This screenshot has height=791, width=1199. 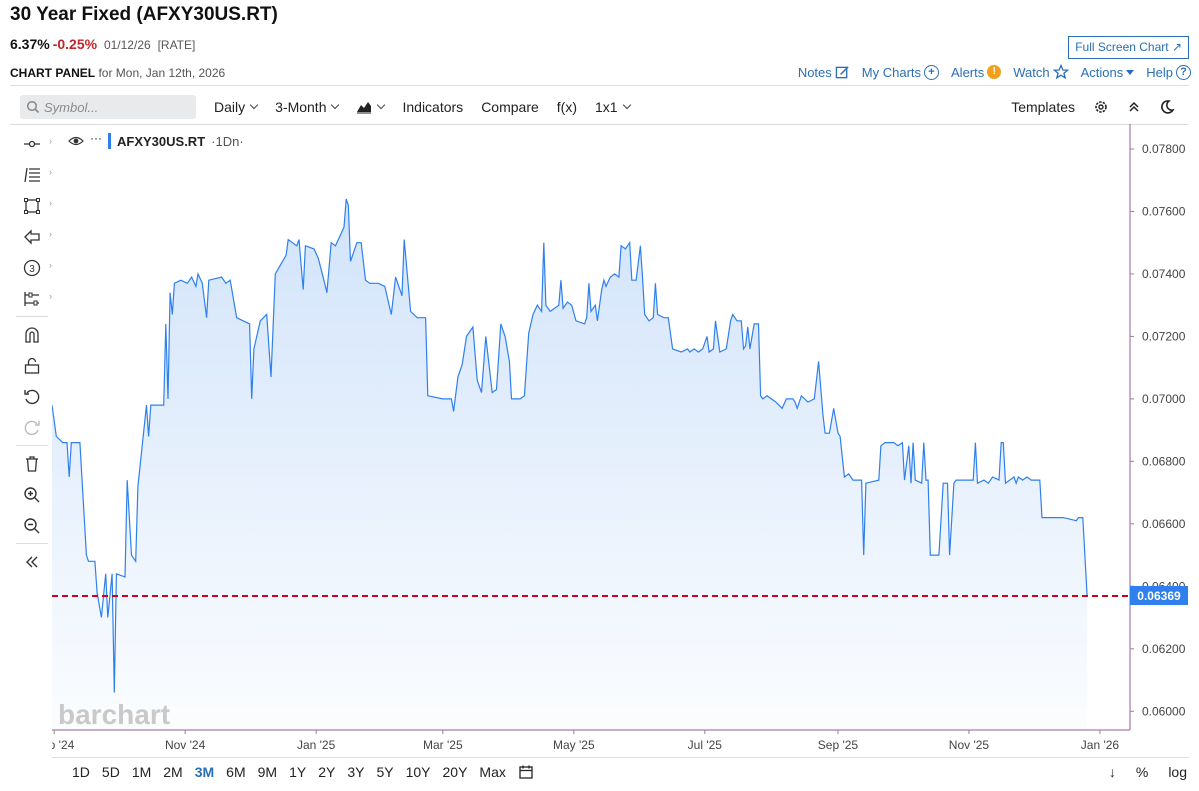 I want to click on lock-button, so click(x=32, y=365).